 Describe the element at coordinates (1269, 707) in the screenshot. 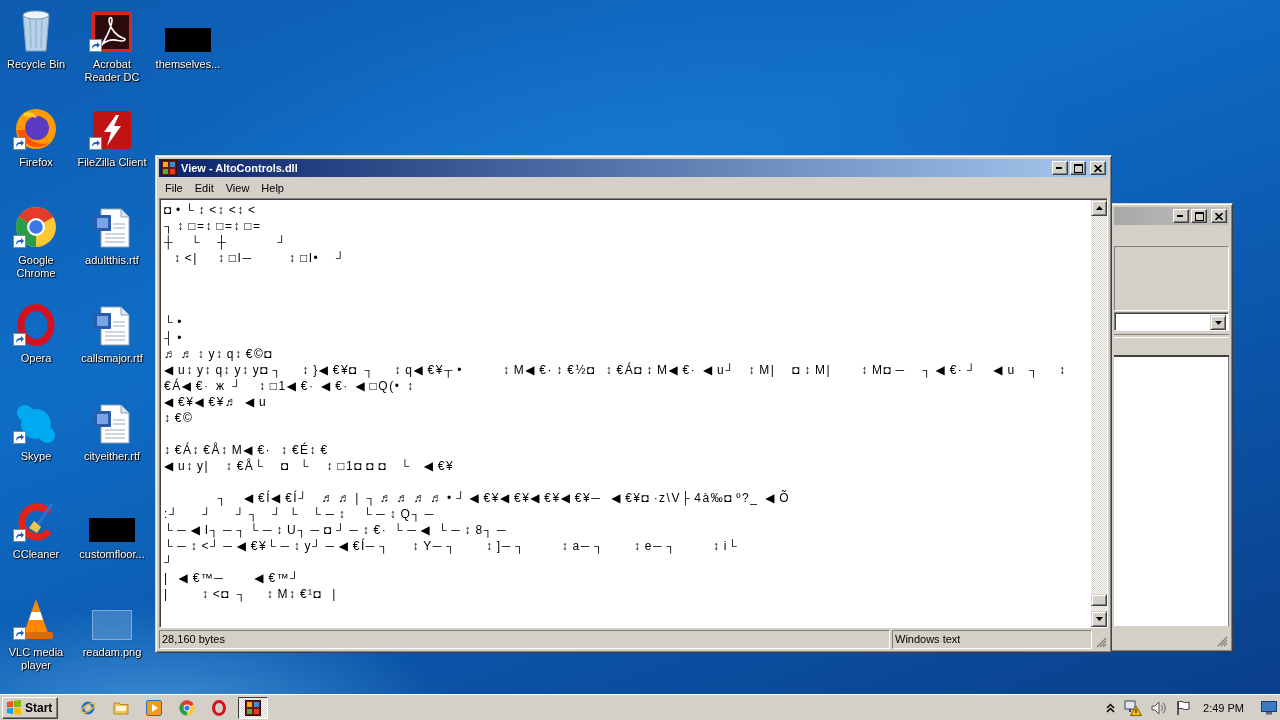

I see `monitor-icon` at that location.